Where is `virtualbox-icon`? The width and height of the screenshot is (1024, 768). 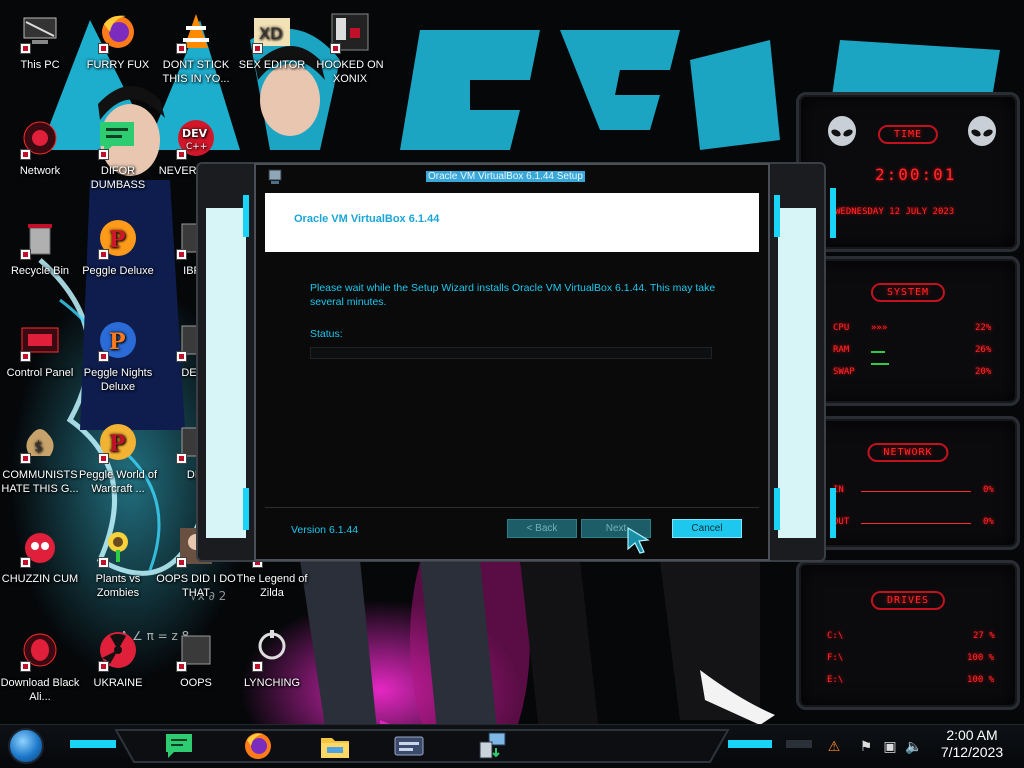 virtualbox-icon is located at coordinates (409, 746).